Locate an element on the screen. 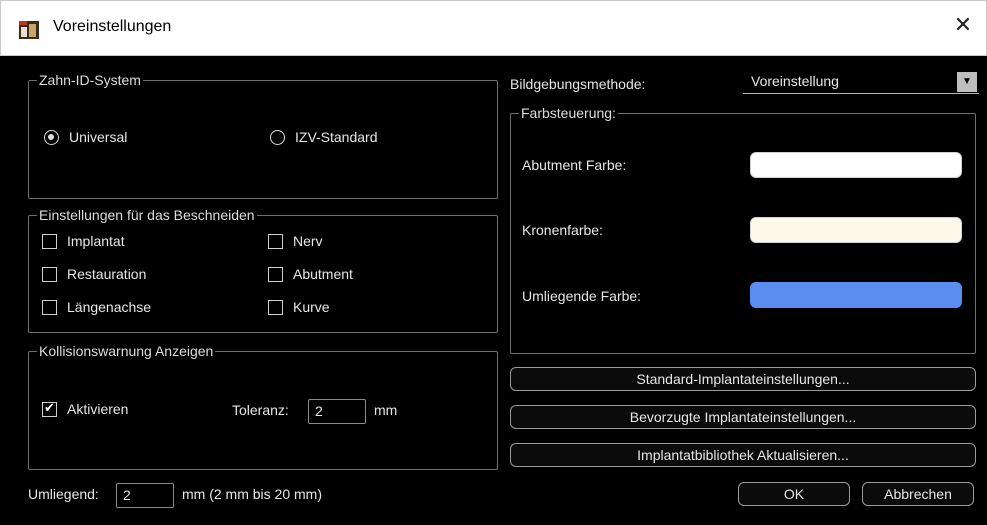 This screenshot has height=525, width=987. surrounding-input: 2 is located at coordinates (145, 495).